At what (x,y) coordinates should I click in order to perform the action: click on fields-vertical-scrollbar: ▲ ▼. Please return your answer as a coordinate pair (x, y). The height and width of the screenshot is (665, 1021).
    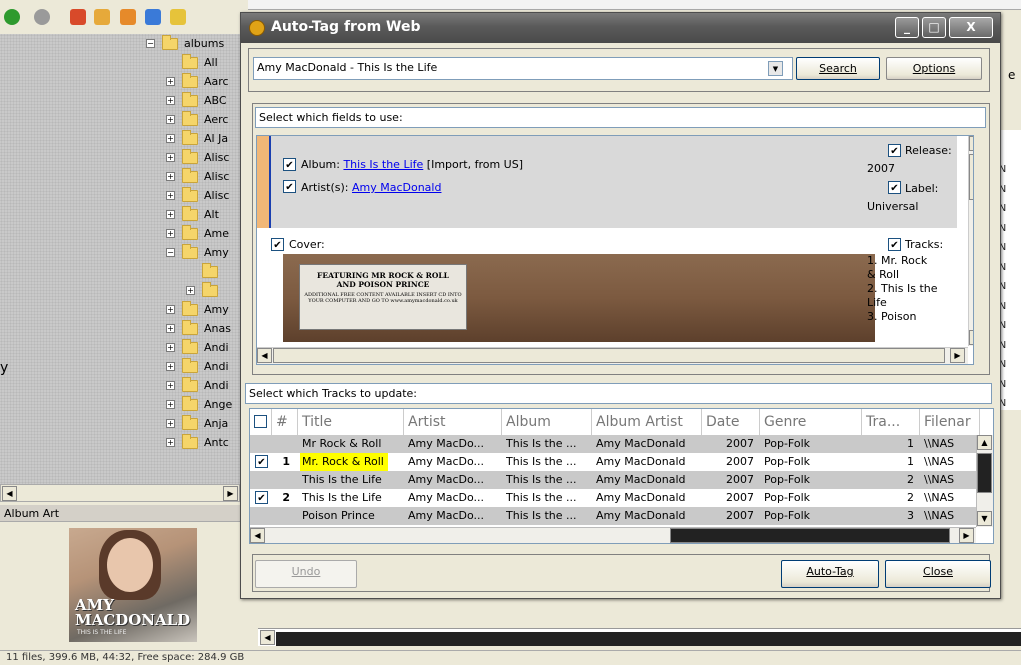
    Looking at the image, I should click on (970, 241).